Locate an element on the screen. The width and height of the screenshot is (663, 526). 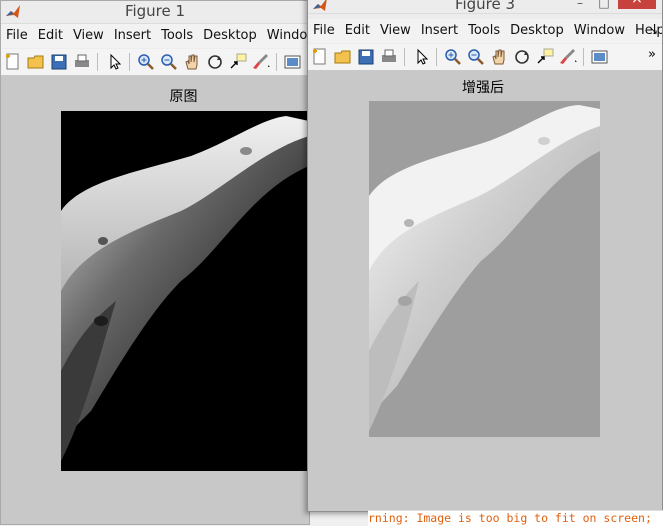
axes-title: 原图 is located at coordinates (183, 97).